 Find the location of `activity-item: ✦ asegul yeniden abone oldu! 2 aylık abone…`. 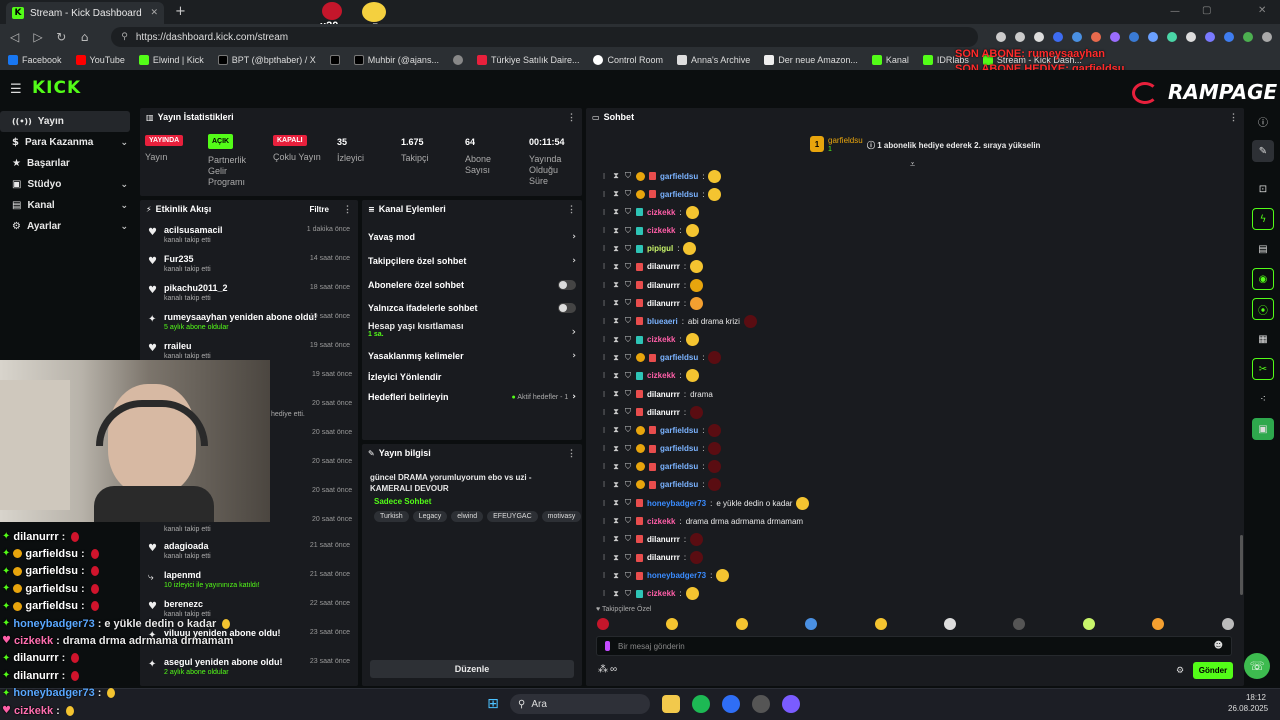

activity-item: ✦ asegul yeniden abone oldu! 2 aylık abone… is located at coordinates (249, 668).